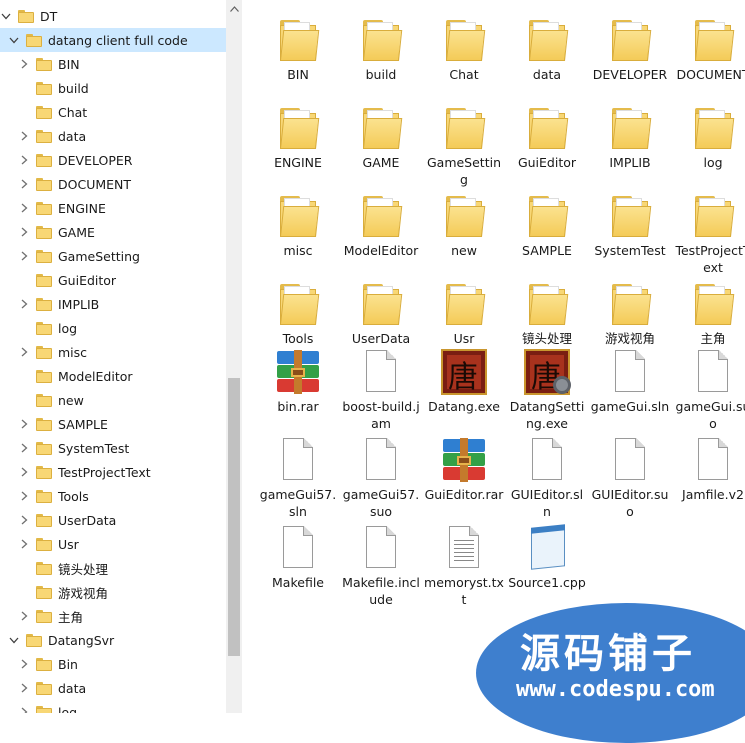 This screenshot has height=743, width=745. Describe the element at coordinates (630, 379) in the screenshot. I see `file-item: gameGui.sln` at that location.